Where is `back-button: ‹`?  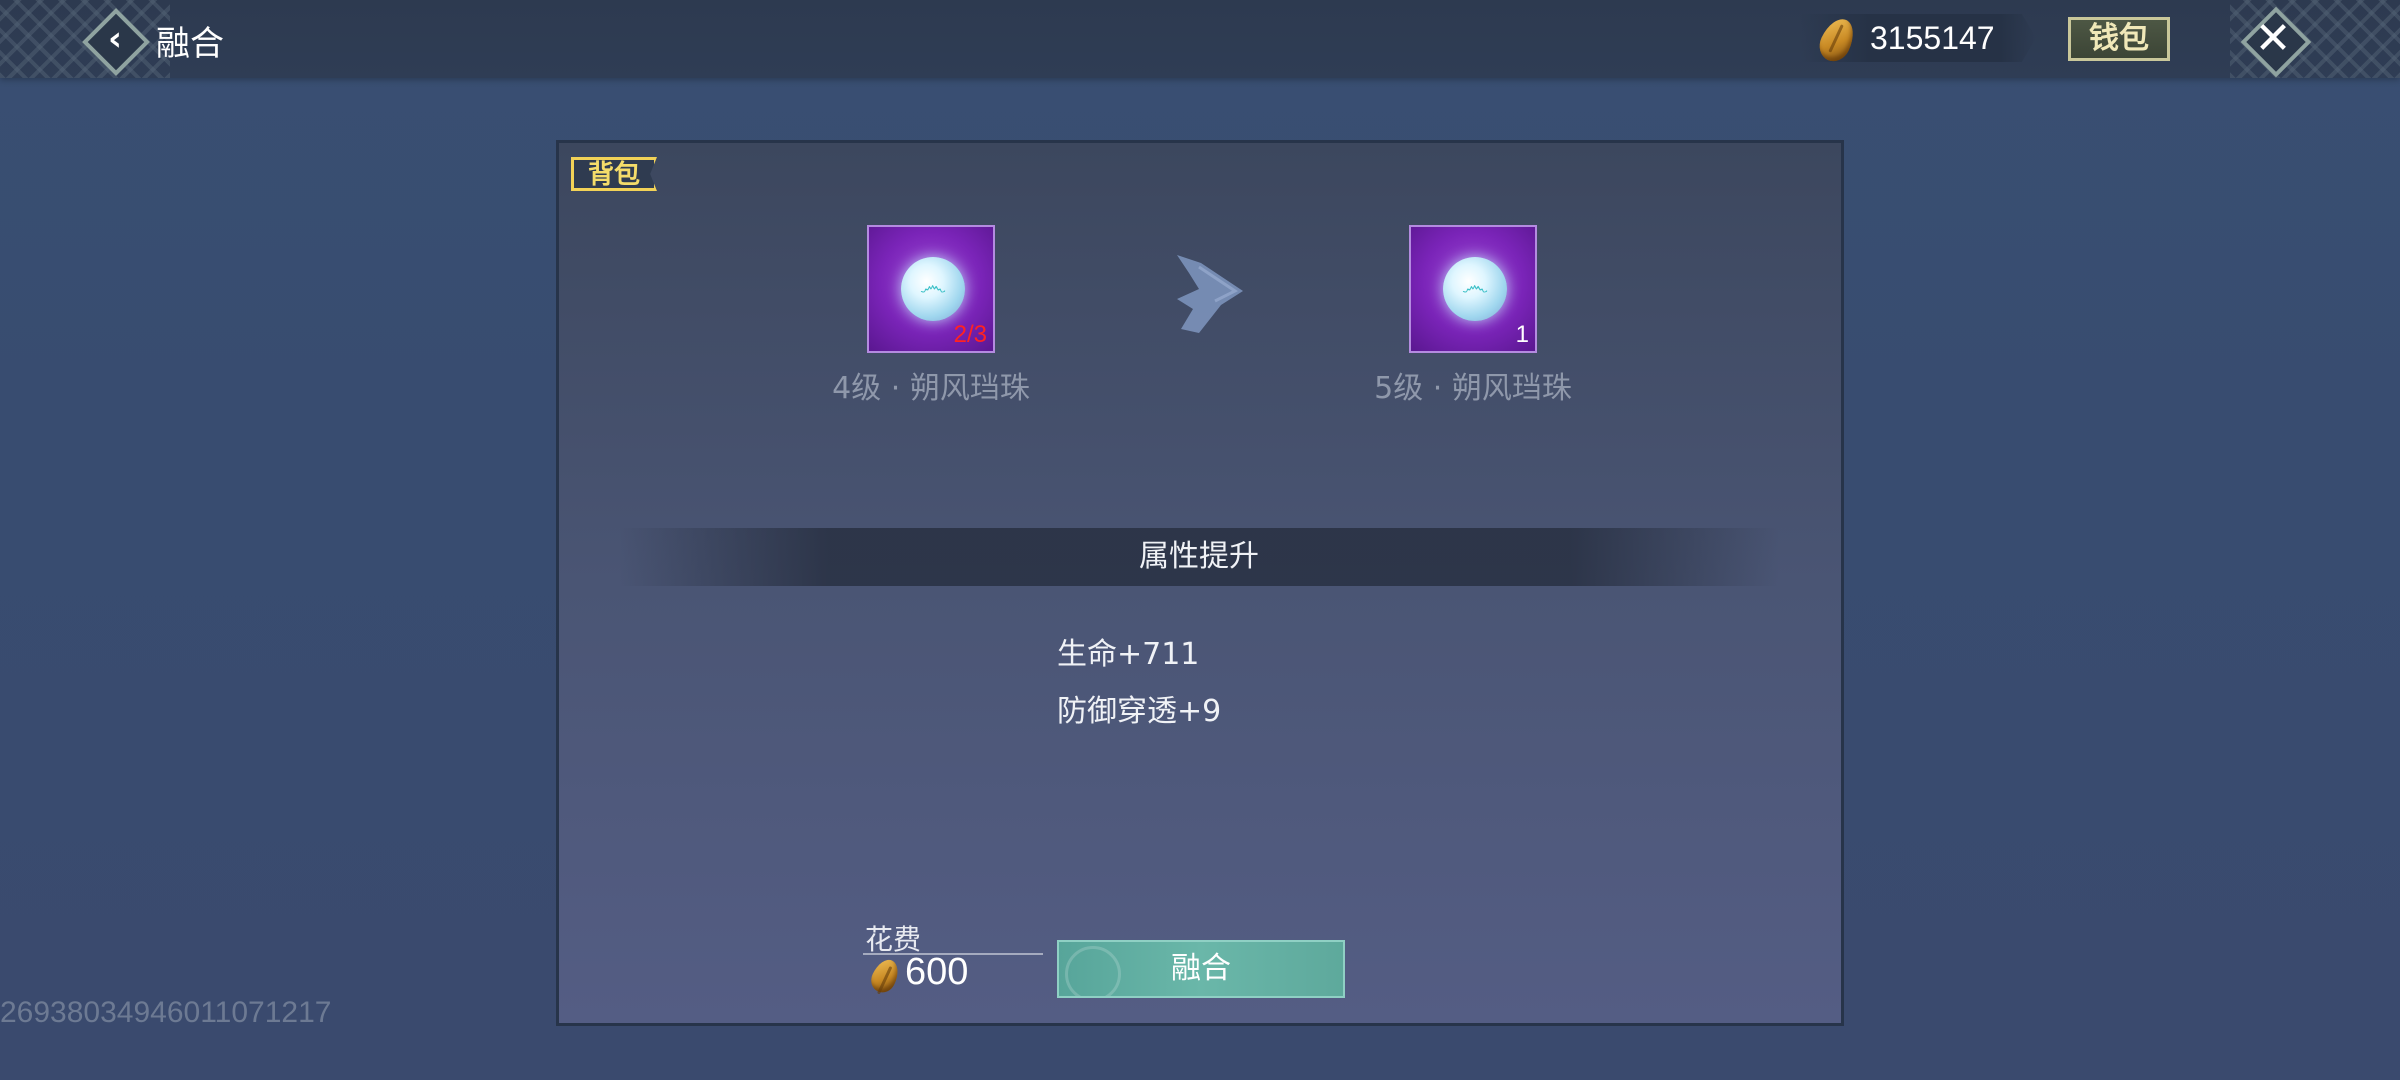
back-button: ‹ is located at coordinates (115, 41).